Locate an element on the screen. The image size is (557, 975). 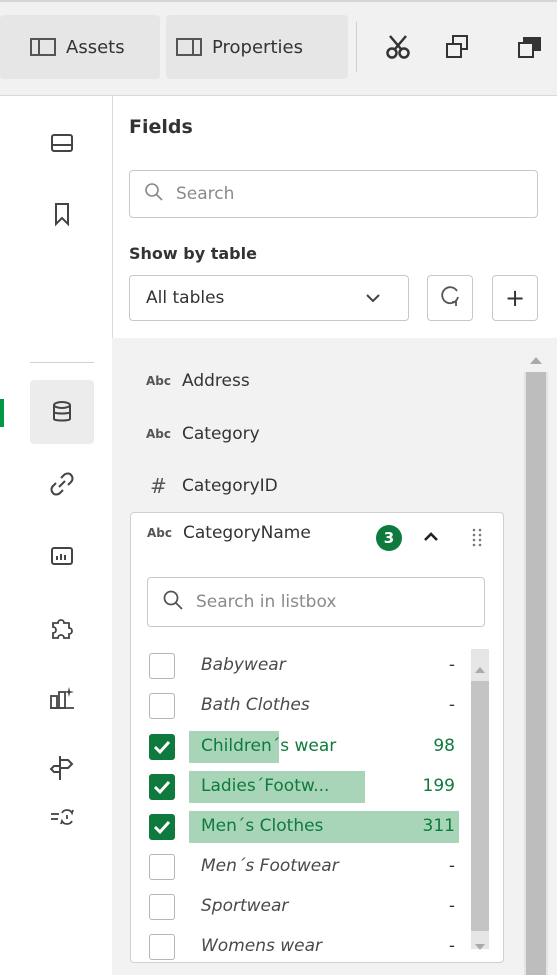
link-icon is located at coordinates (62, 484).